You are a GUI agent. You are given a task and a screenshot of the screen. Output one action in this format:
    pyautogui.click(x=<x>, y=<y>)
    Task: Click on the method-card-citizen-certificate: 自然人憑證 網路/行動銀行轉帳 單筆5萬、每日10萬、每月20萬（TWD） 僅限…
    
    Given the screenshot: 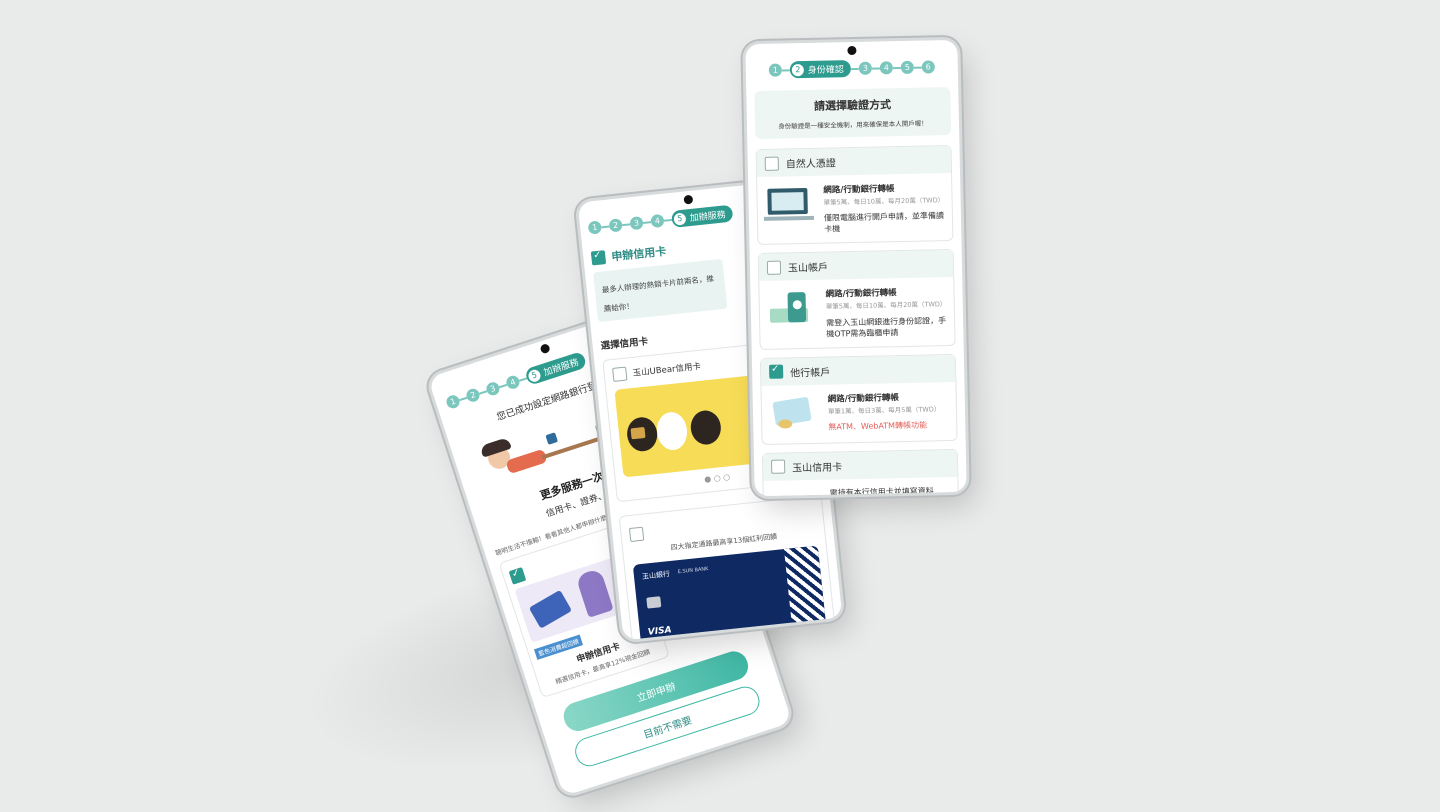 What is the action you would take?
    pyautogui.click(x=854, y=195)
    